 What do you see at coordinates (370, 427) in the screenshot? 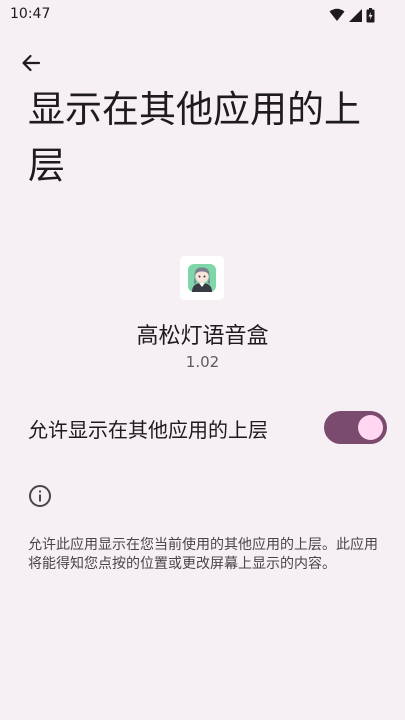
I see `toggle-thumb` at bounding box center [370, 427].